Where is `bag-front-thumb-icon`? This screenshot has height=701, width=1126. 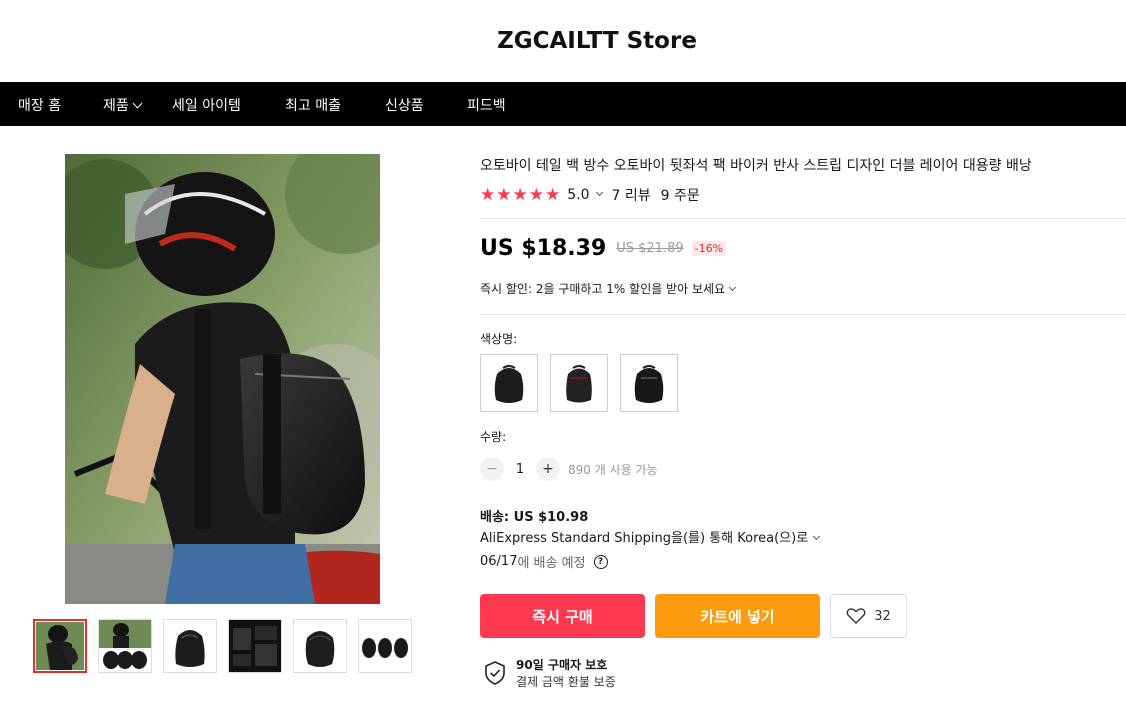
bag-front-thumb-icon is located at coordinates (190, 648).